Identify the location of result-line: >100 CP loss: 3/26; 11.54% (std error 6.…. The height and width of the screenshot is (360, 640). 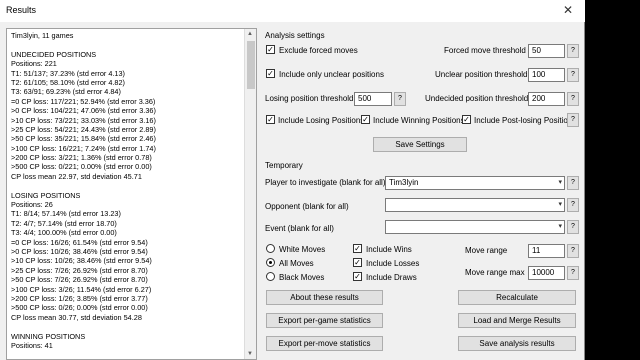
(81, 289).